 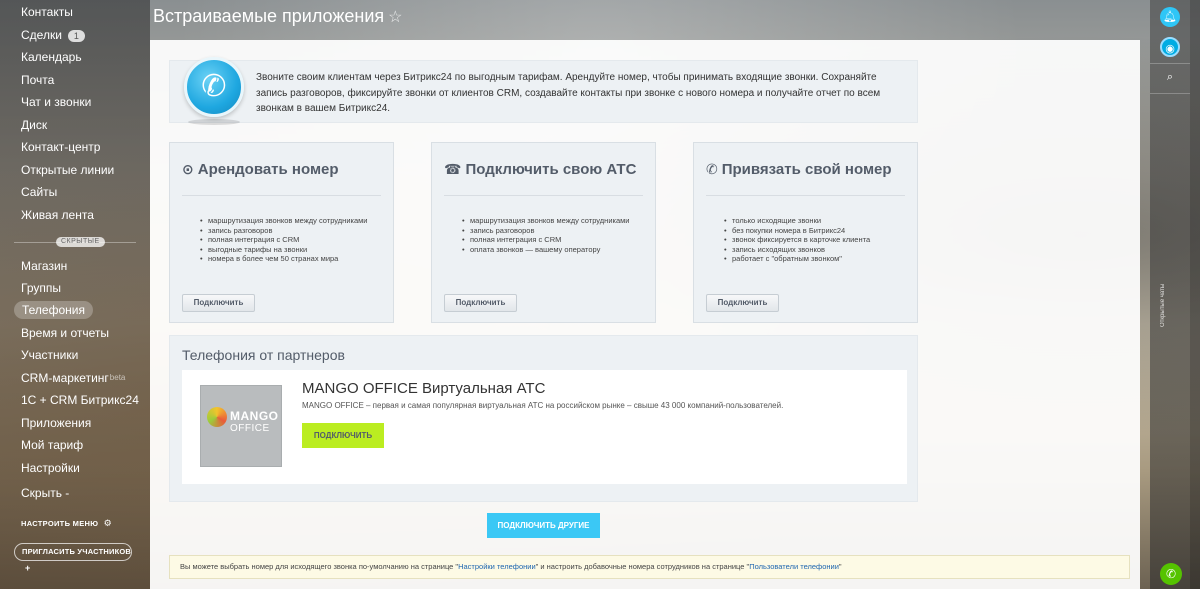 I want to click on sidebar-item-label: Мой тариф, so click(x=52, y=445).